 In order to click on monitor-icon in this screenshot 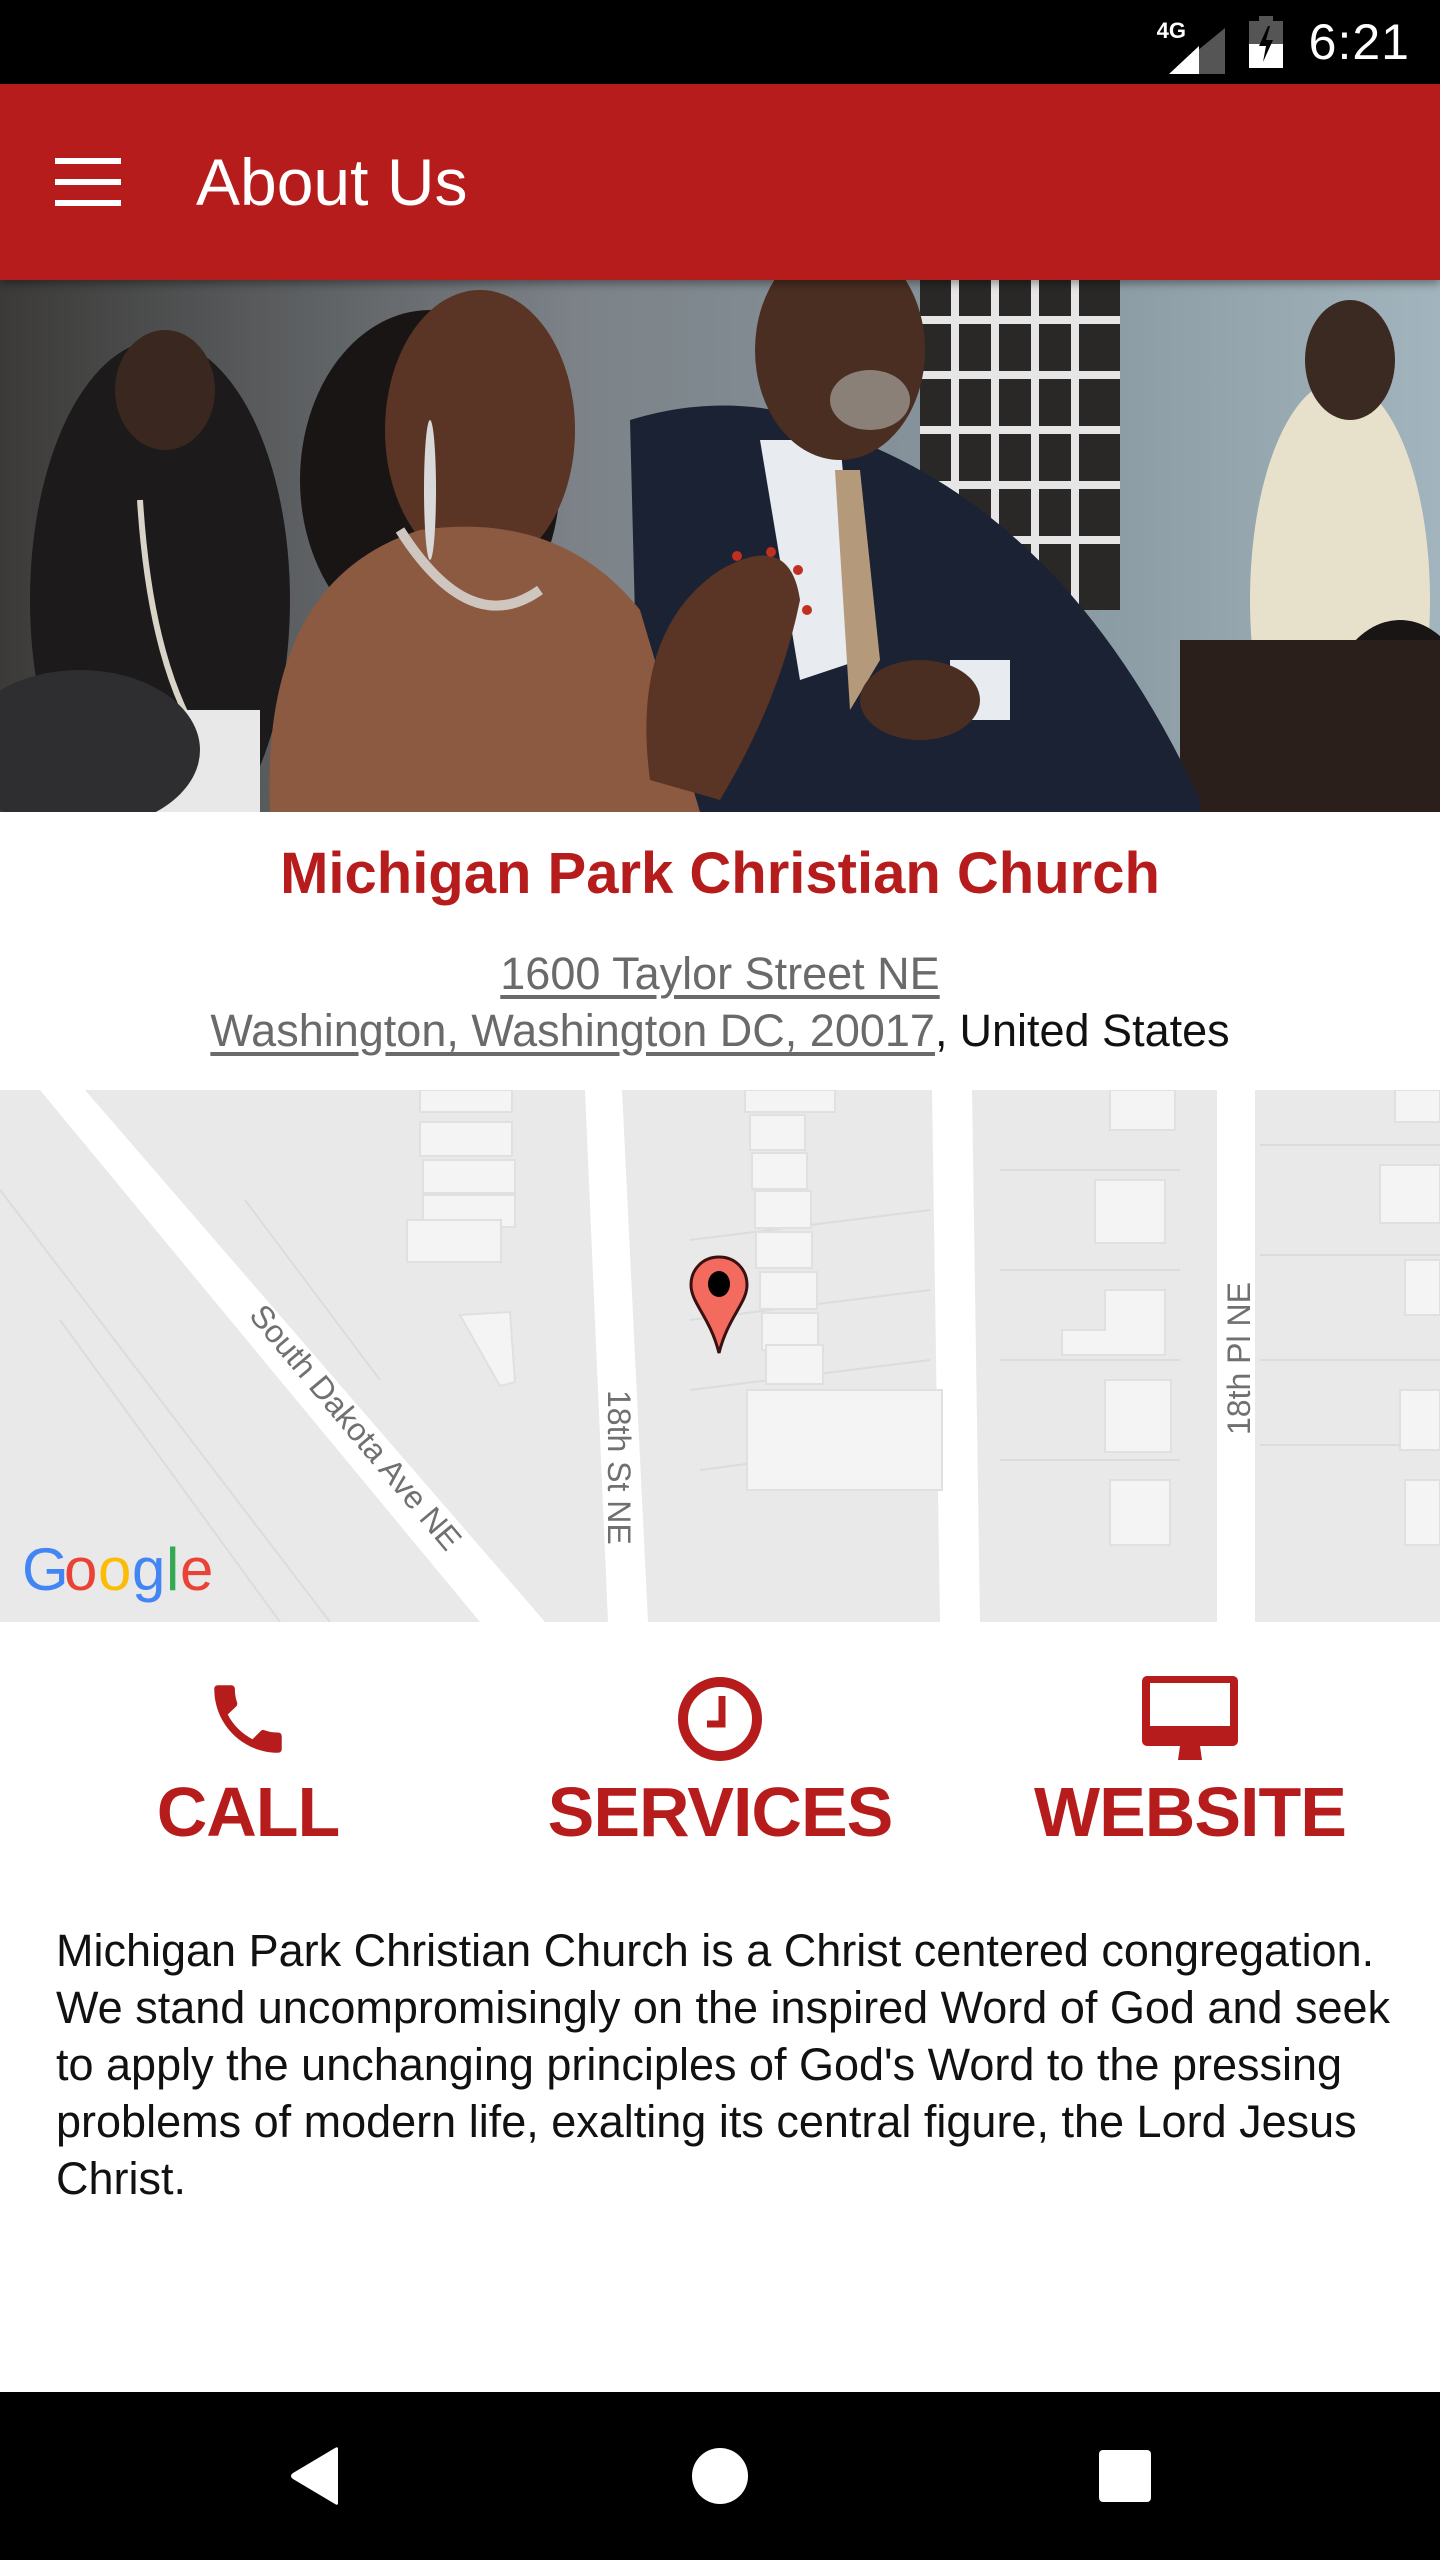, I will do `click(1190, 1718)`.